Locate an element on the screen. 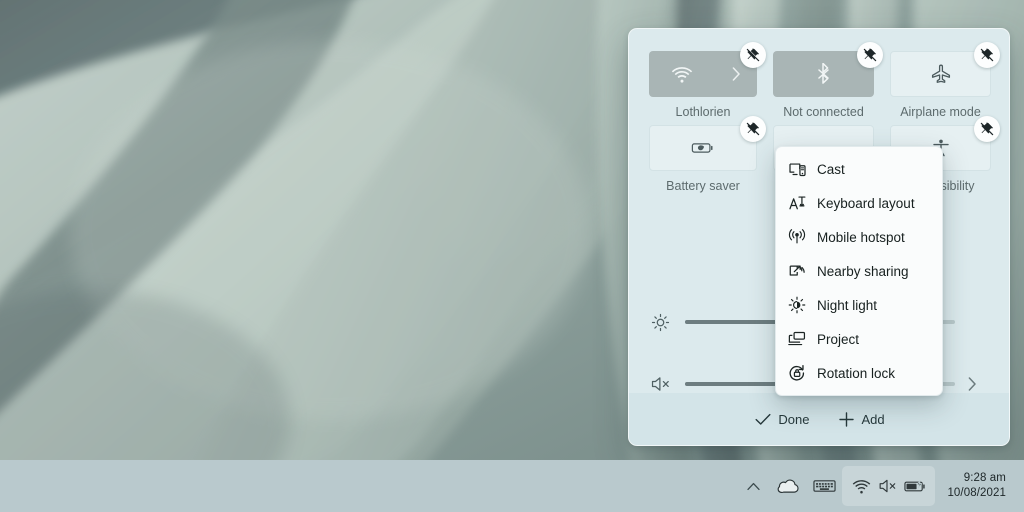 The height and width of the screenshot is (512, 1024). chevron-up-icon is located at coordinates (753, 486).